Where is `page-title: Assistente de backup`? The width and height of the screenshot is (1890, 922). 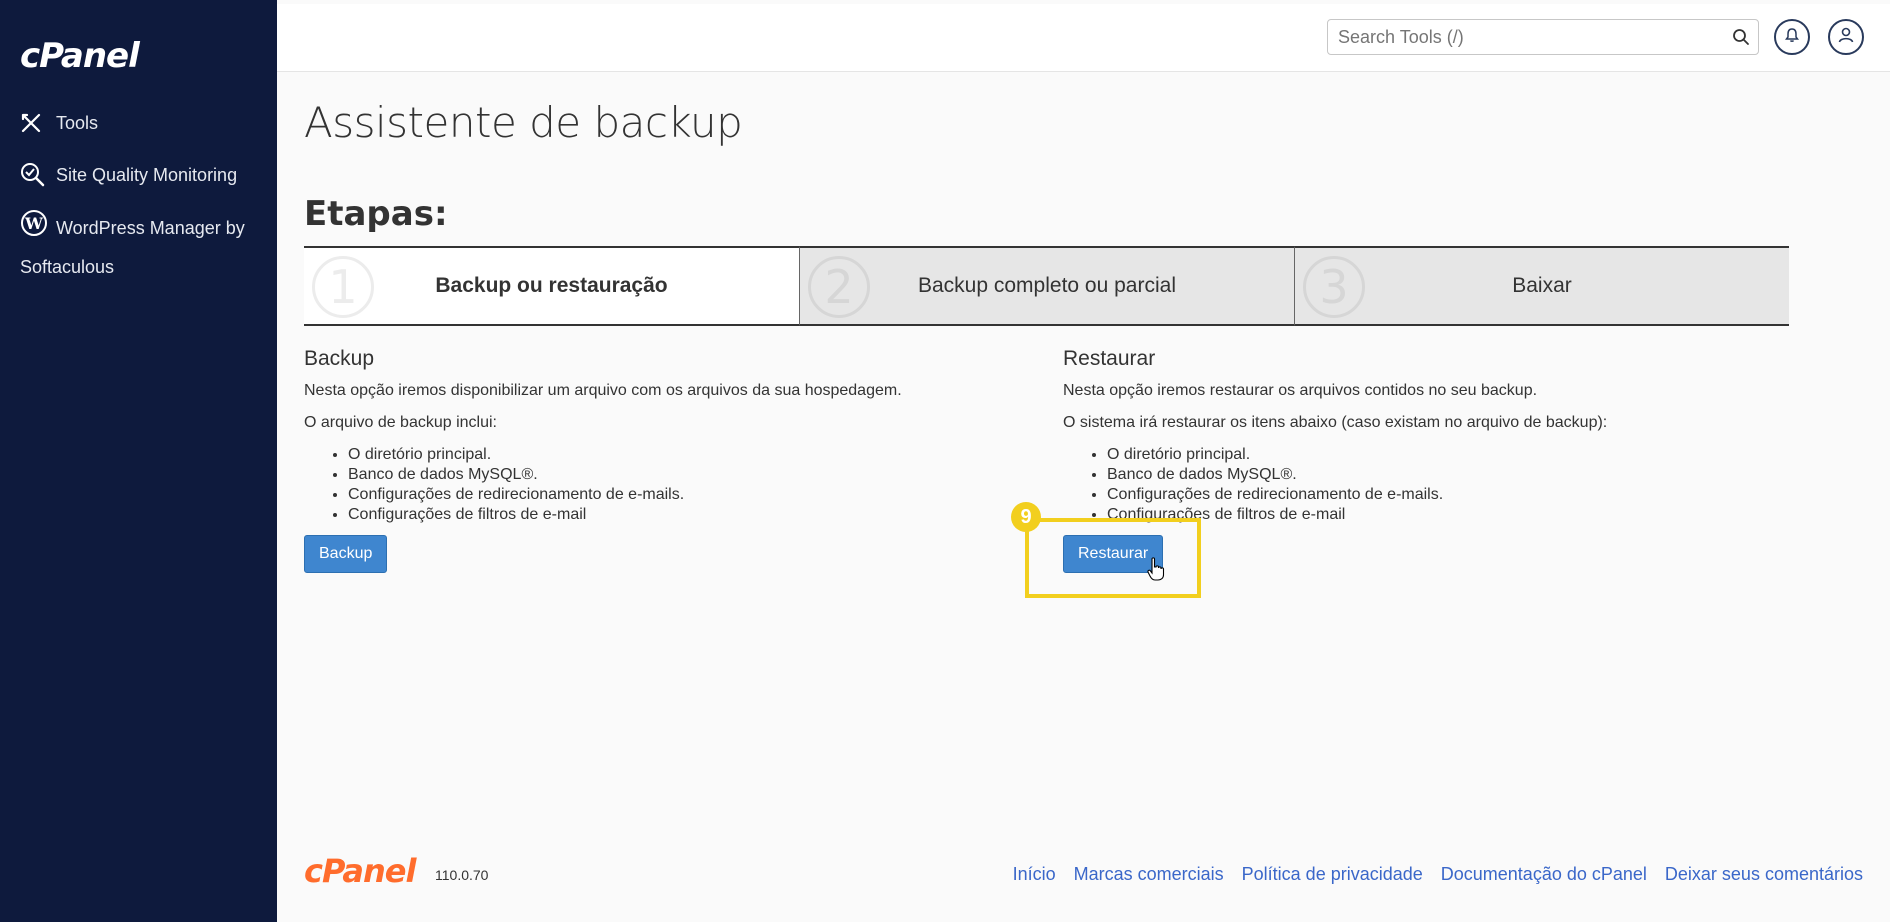 page-title: Assistente de backup is located at coordinates (523, 122).